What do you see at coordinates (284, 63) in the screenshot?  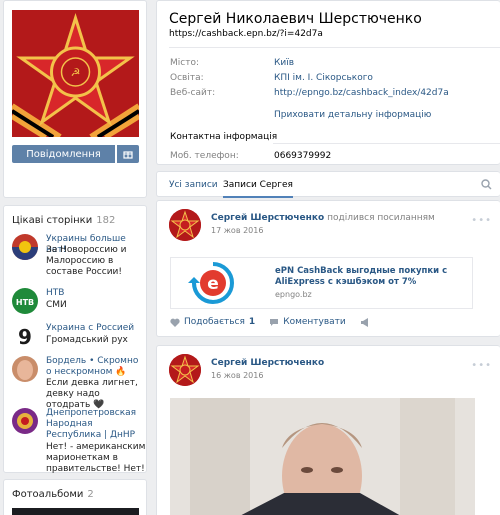 I see `city-value: Київ` at bounding box center [284, 63].